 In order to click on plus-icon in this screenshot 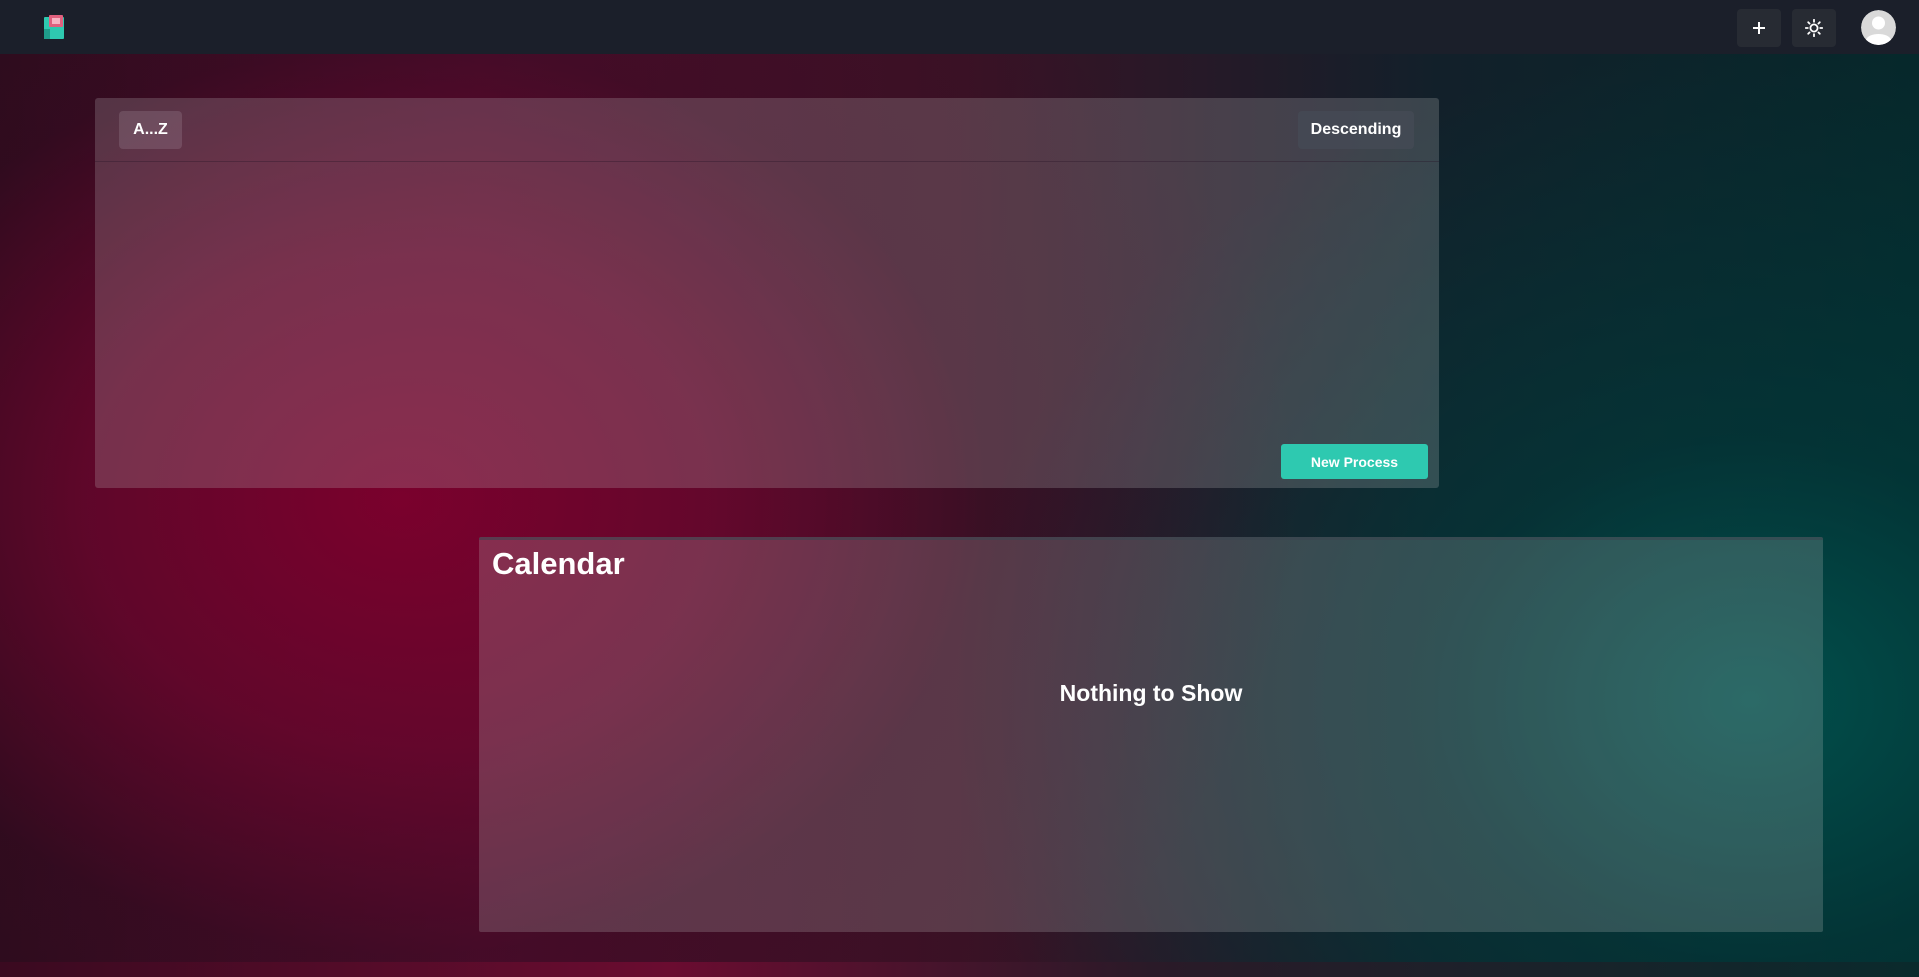, I will do `click(1759, 28)`.